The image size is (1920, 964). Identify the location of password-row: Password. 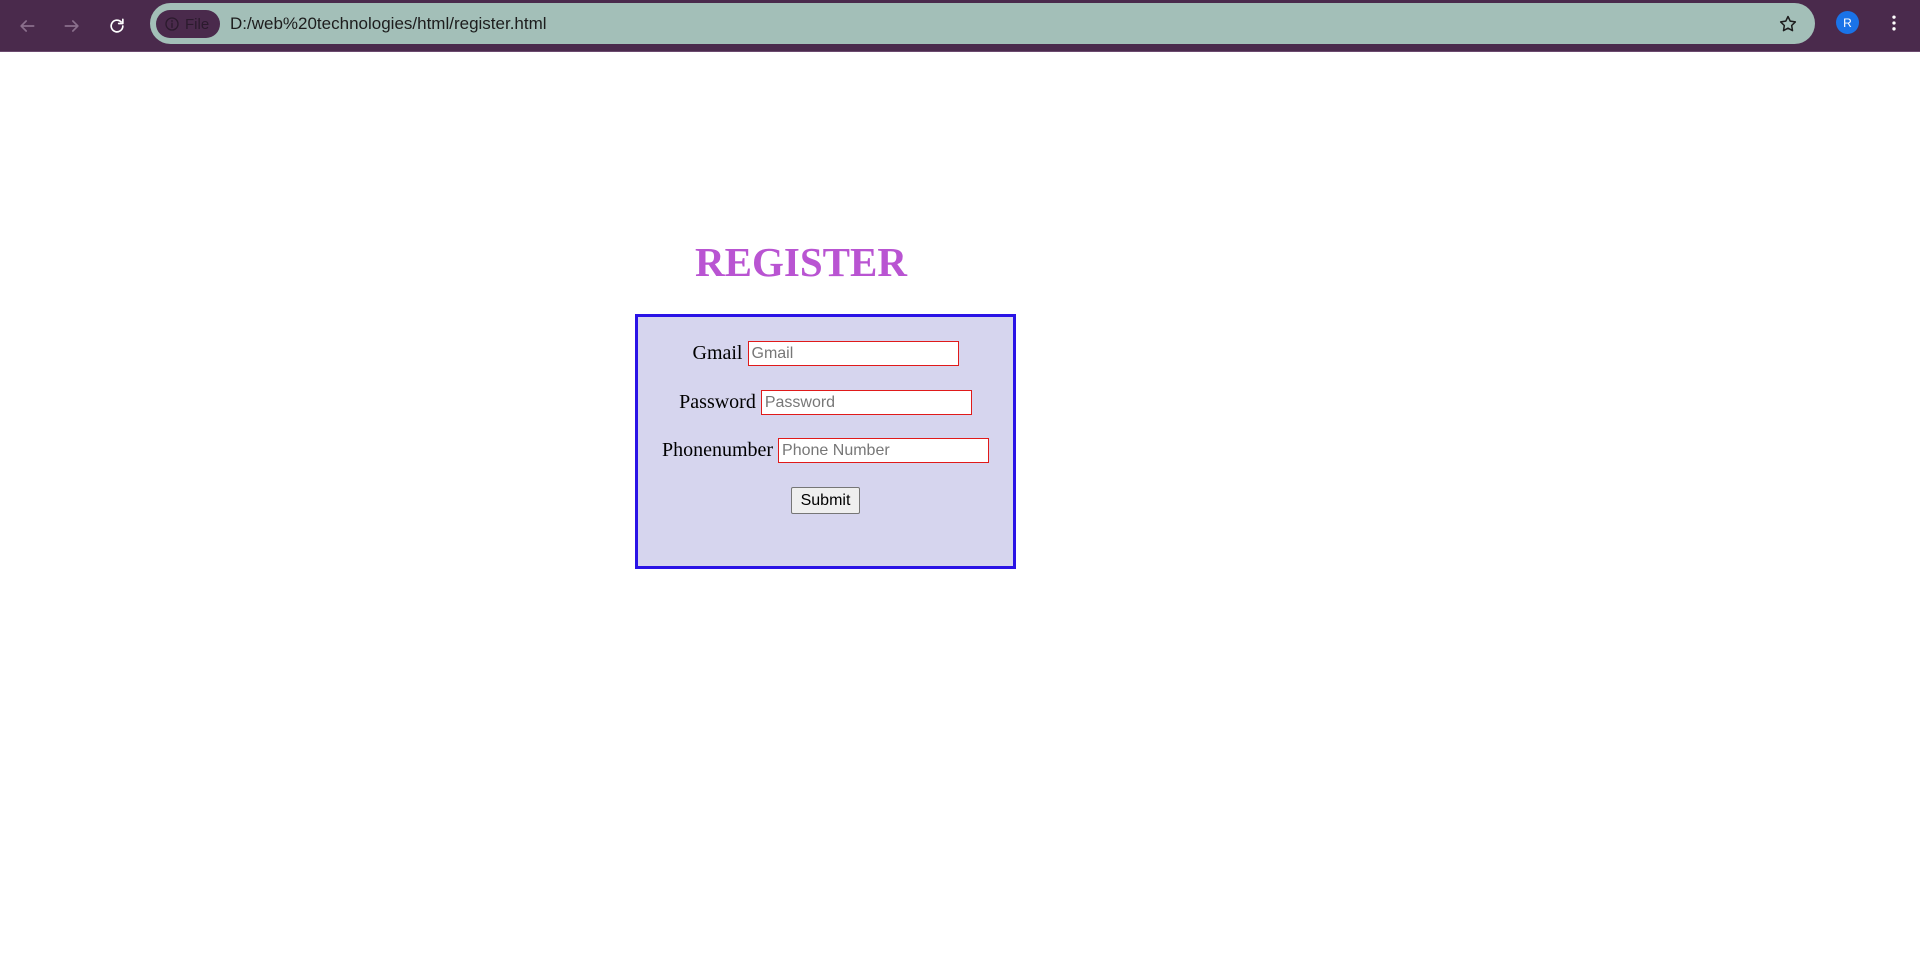
(825, 402).